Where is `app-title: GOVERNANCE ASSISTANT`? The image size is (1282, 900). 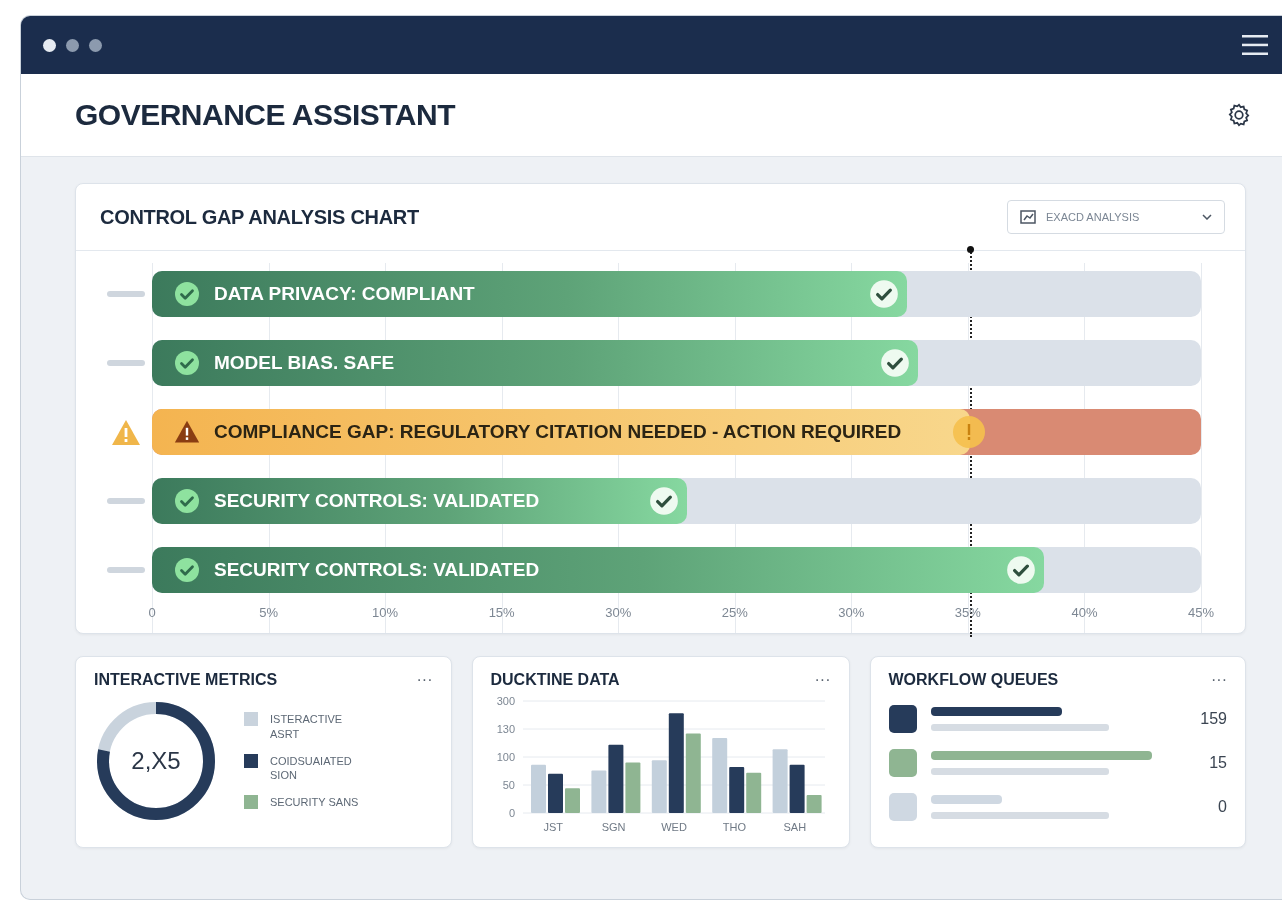 app-title: GOVERNANCE ASSISTANT is located at coordinates (265, 115).